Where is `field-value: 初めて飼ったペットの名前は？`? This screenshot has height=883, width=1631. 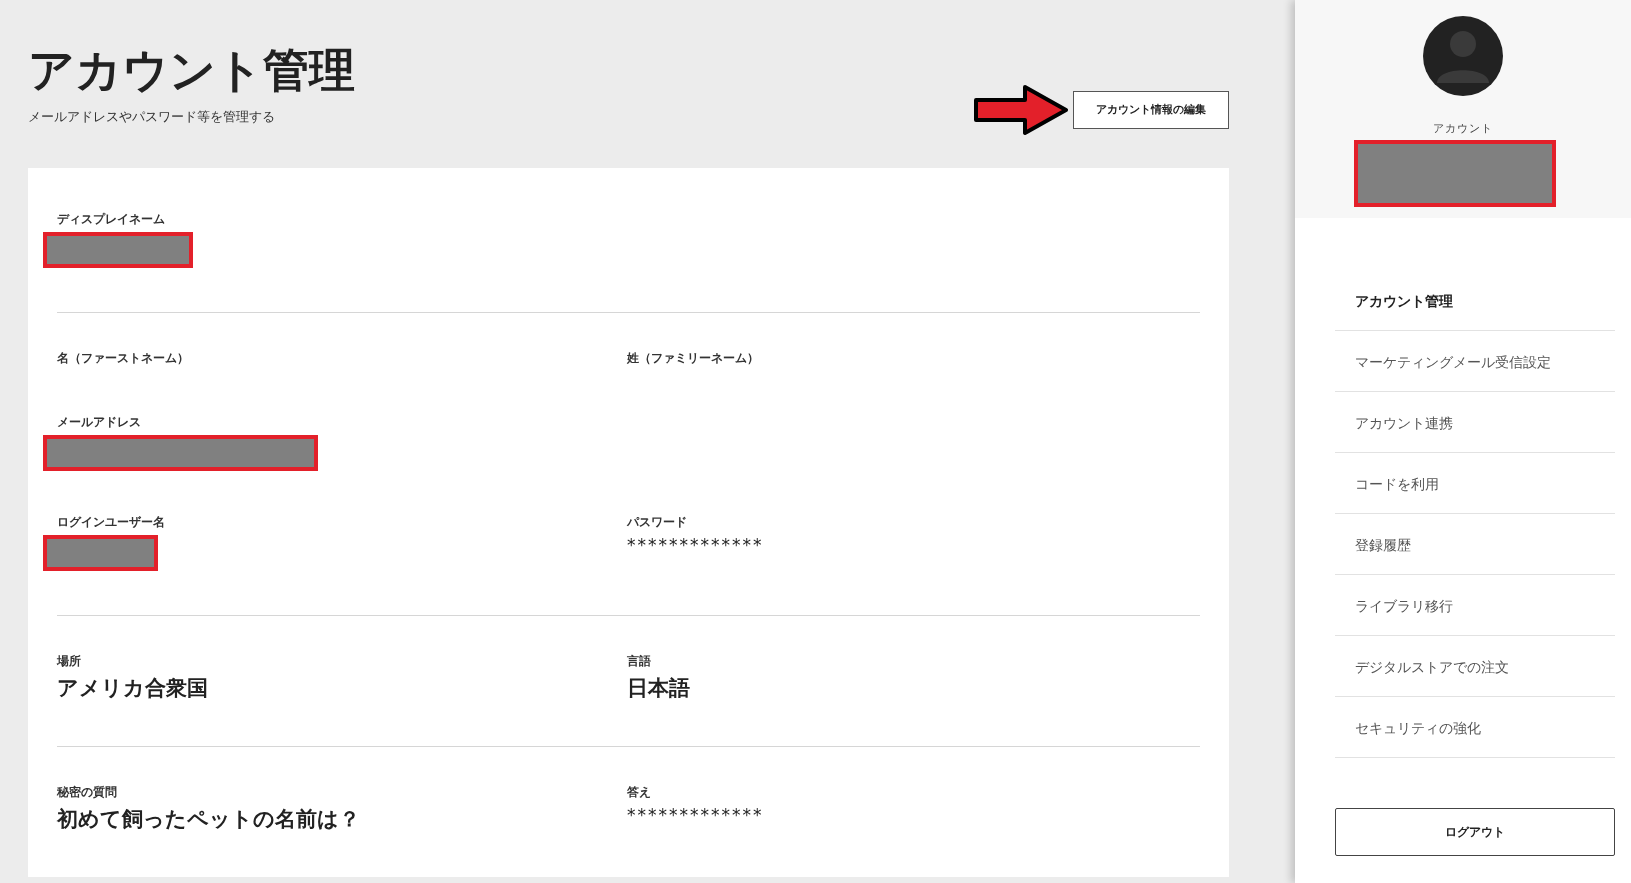 field-value: 初めて飼ったペットの名前は？ is located at coordinates (209, 819).